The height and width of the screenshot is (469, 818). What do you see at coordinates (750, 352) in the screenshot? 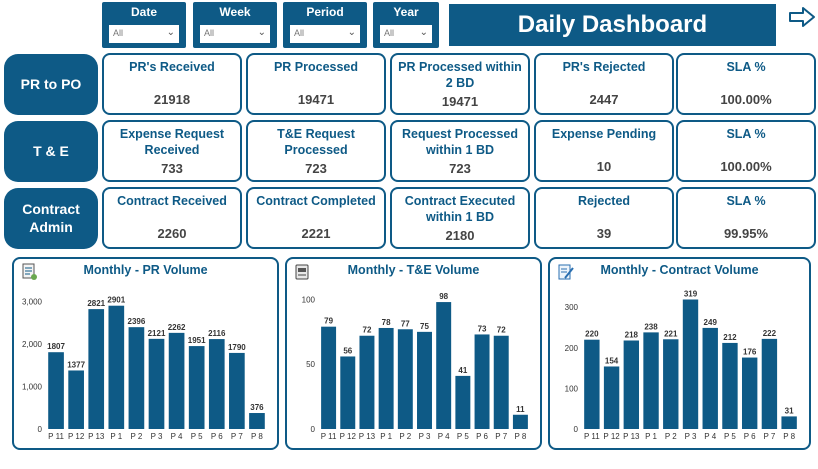
I see `data-label: 176` at bounding box center [750, 352].